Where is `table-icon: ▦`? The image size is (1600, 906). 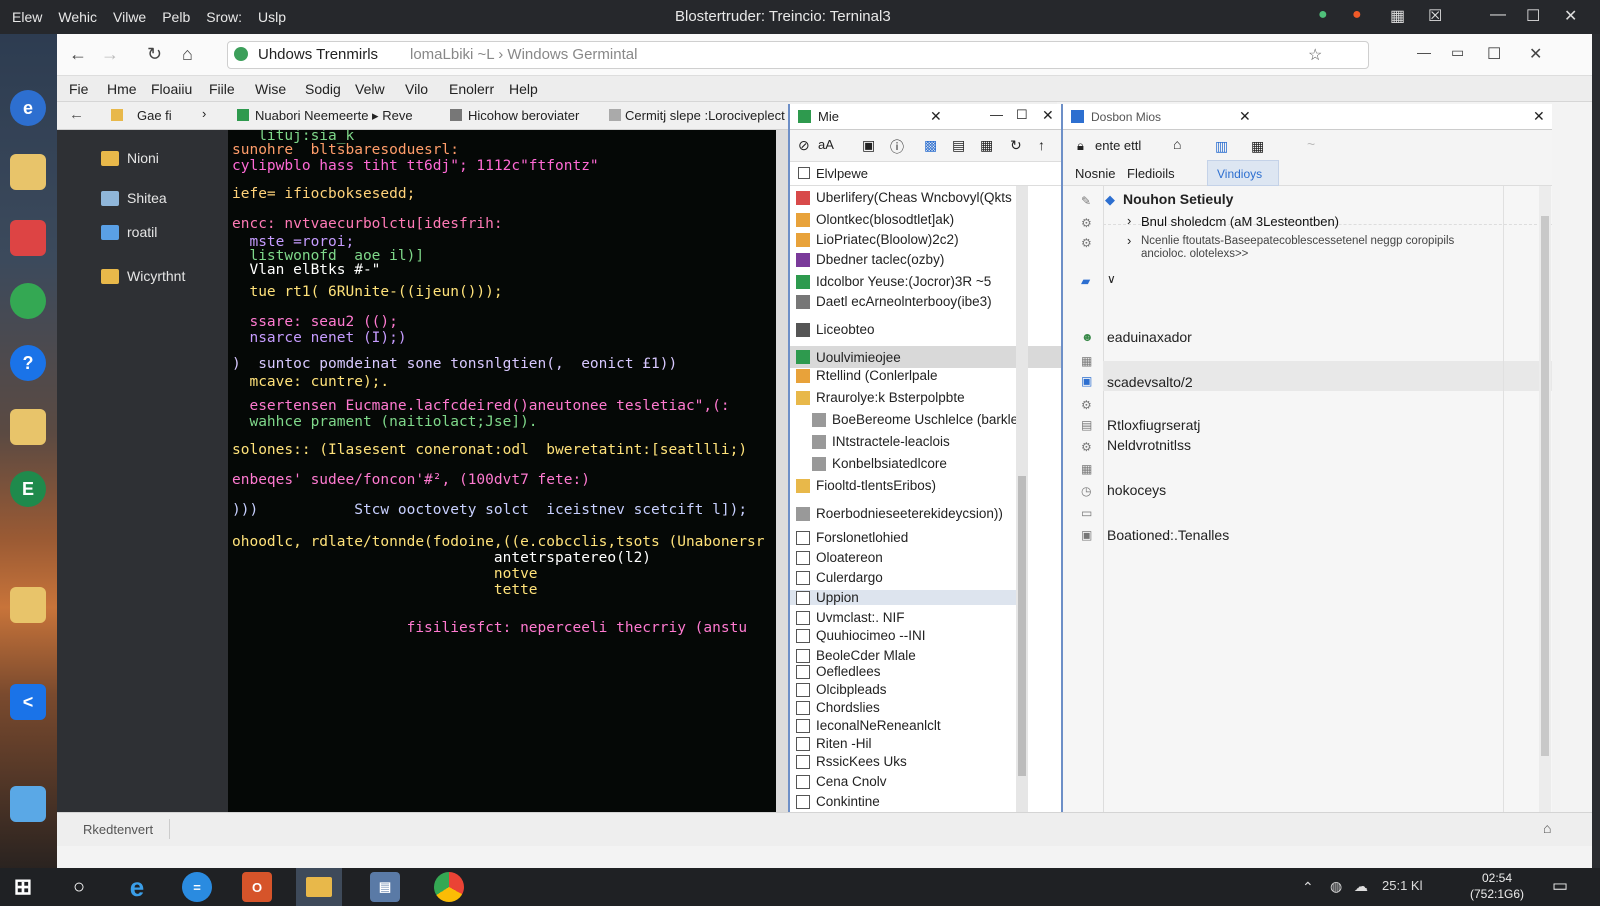 table-icon: ▦ is located at coordinates (986, 145).